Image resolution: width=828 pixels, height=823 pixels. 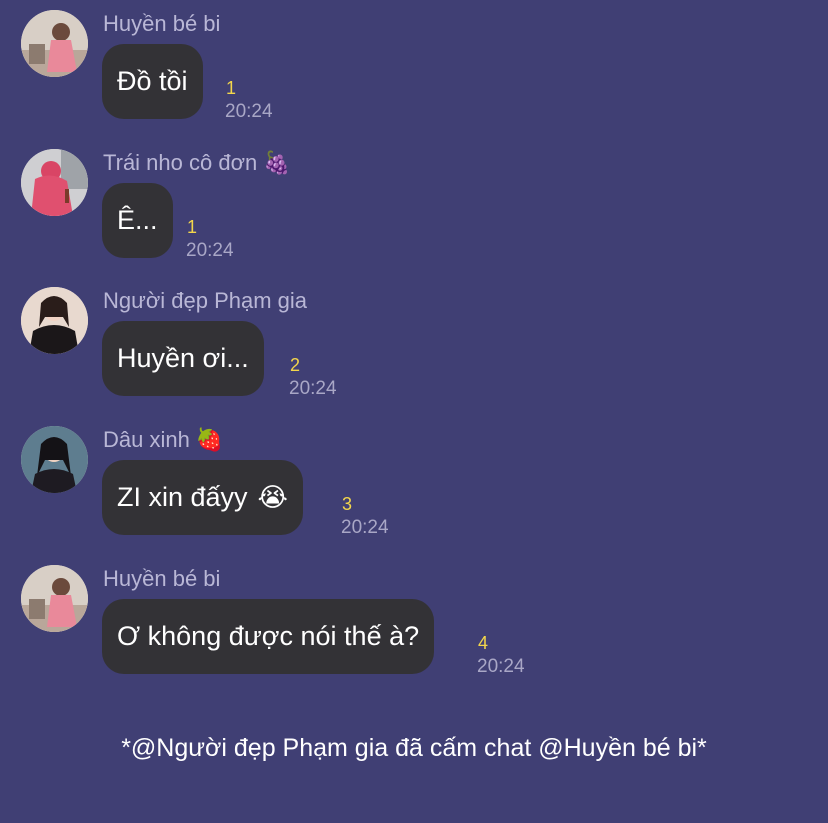 What do you see at coordinates (182, 497) in the screenshot?
I see `message-text: ZI xin đấyy` at bounding box center [182, 497].